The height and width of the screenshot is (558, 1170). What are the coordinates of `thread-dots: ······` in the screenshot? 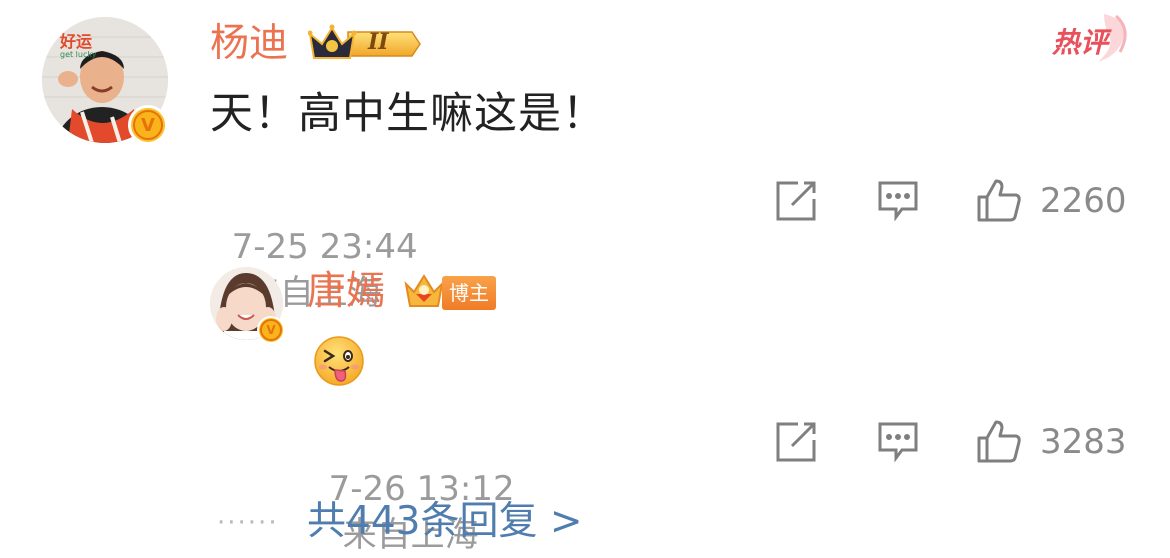 It's located at (248, 523).